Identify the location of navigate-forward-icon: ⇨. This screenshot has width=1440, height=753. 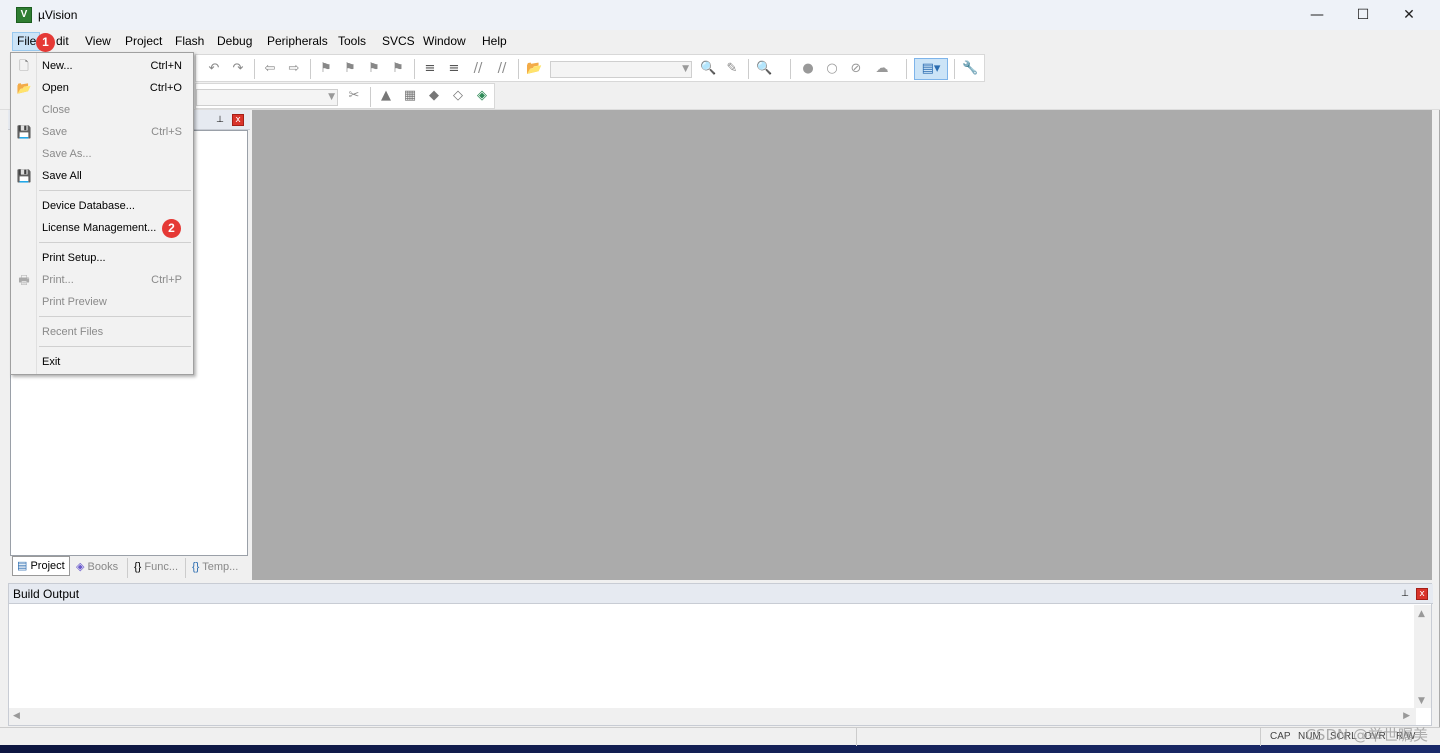
(294, 69).